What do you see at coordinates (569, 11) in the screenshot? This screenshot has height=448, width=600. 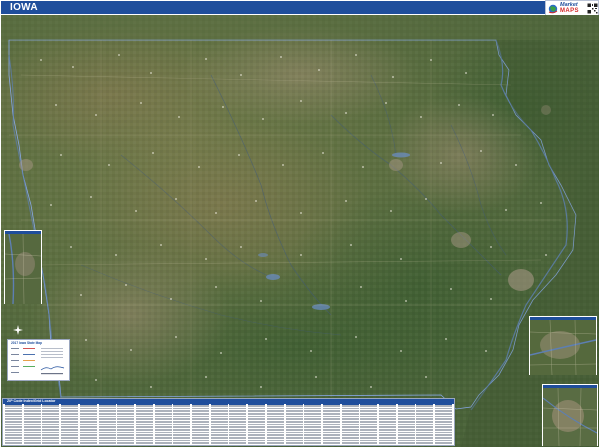 I see `publisher-name-line2: MAPS` at bounding box center [569, 11].